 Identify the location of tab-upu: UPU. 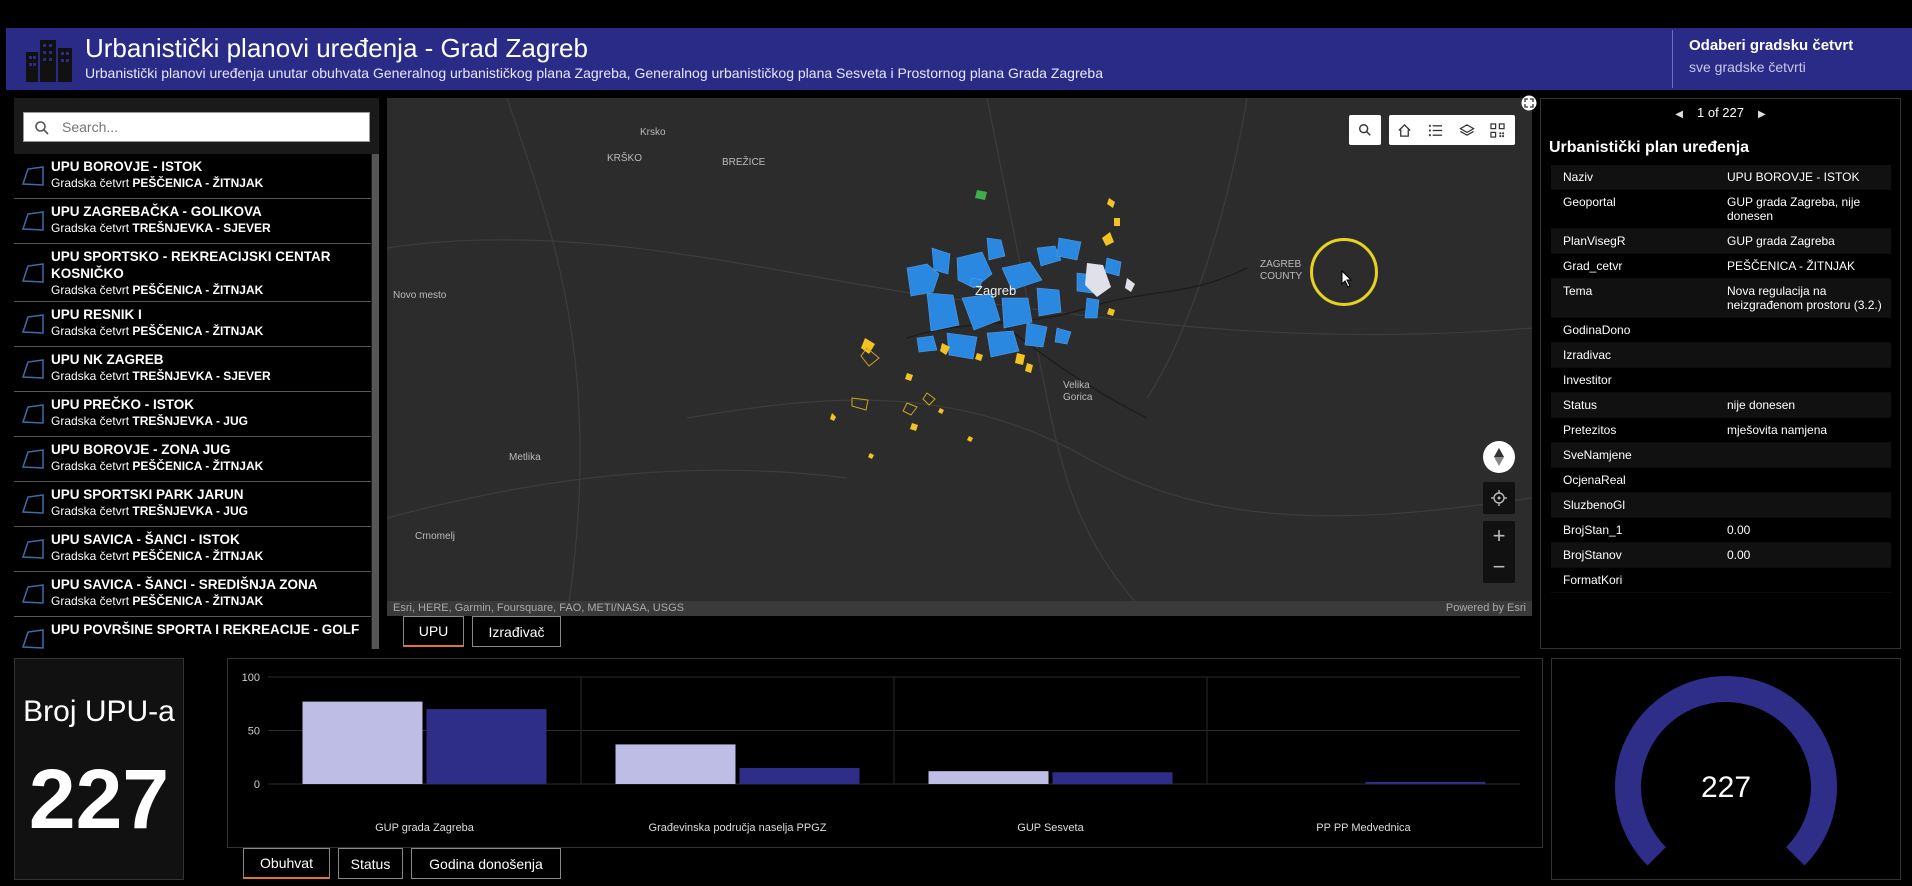
(433, 631).